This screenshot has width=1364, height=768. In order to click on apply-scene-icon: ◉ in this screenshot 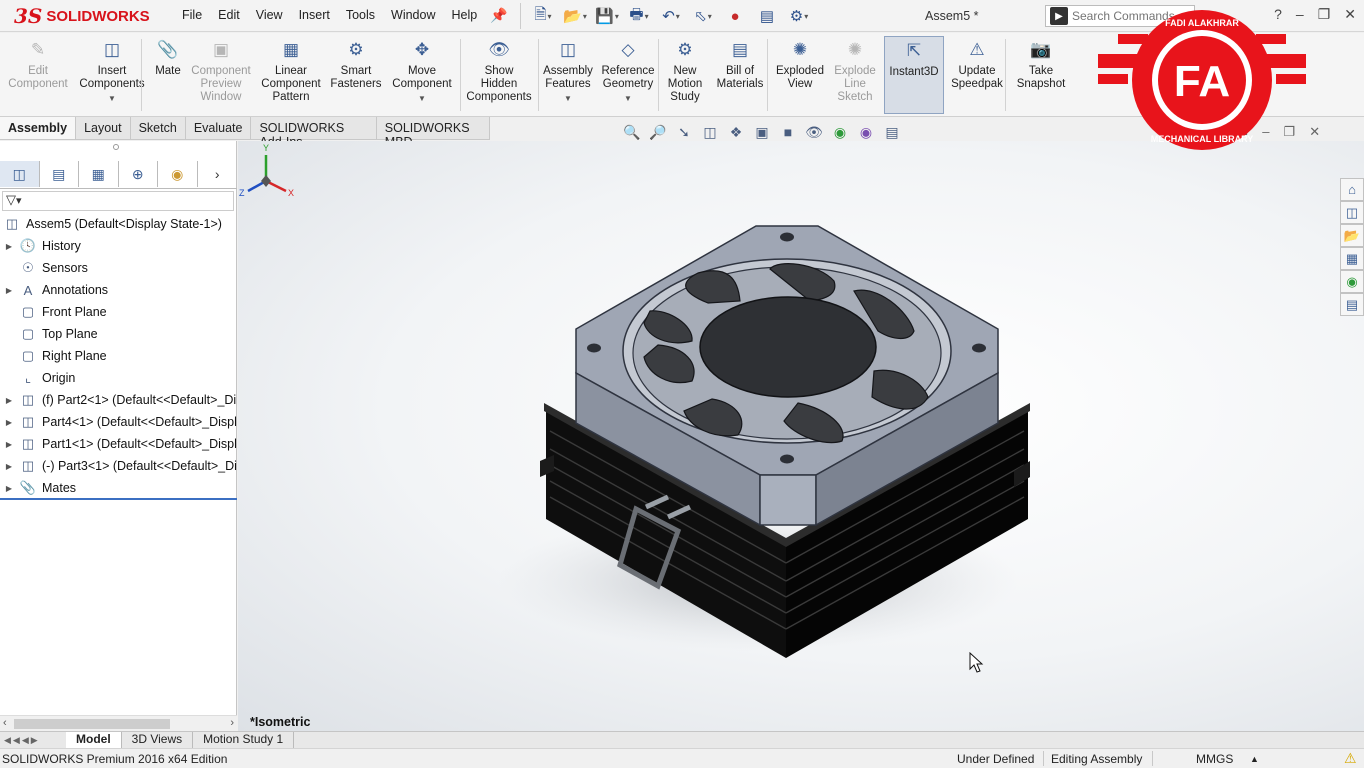, I will do `click(866, 132)`.